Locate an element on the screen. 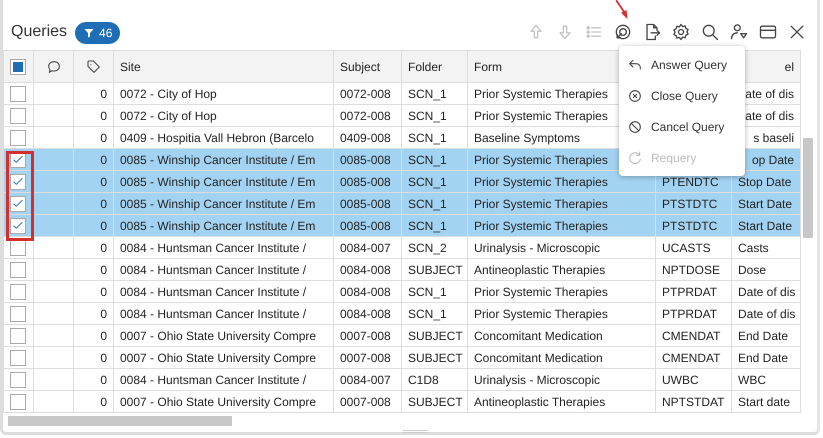 The width and height of the screenshot is (823, 438). column-header: Site is located at coordinates (130, 67).